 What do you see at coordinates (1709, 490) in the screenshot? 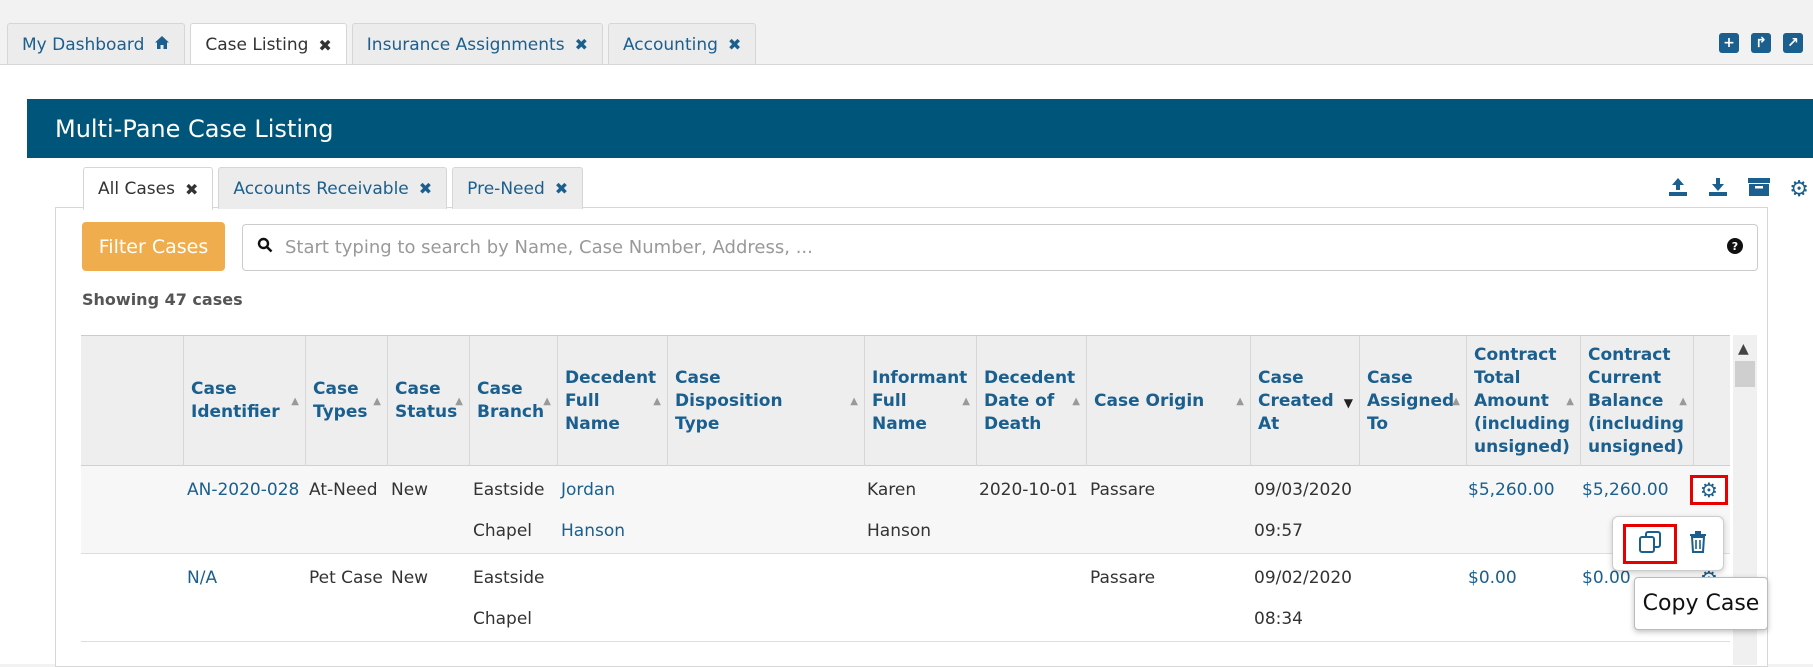
I see `row-actions-gear-icon: ⚙` at bounding box center [1709, 490].